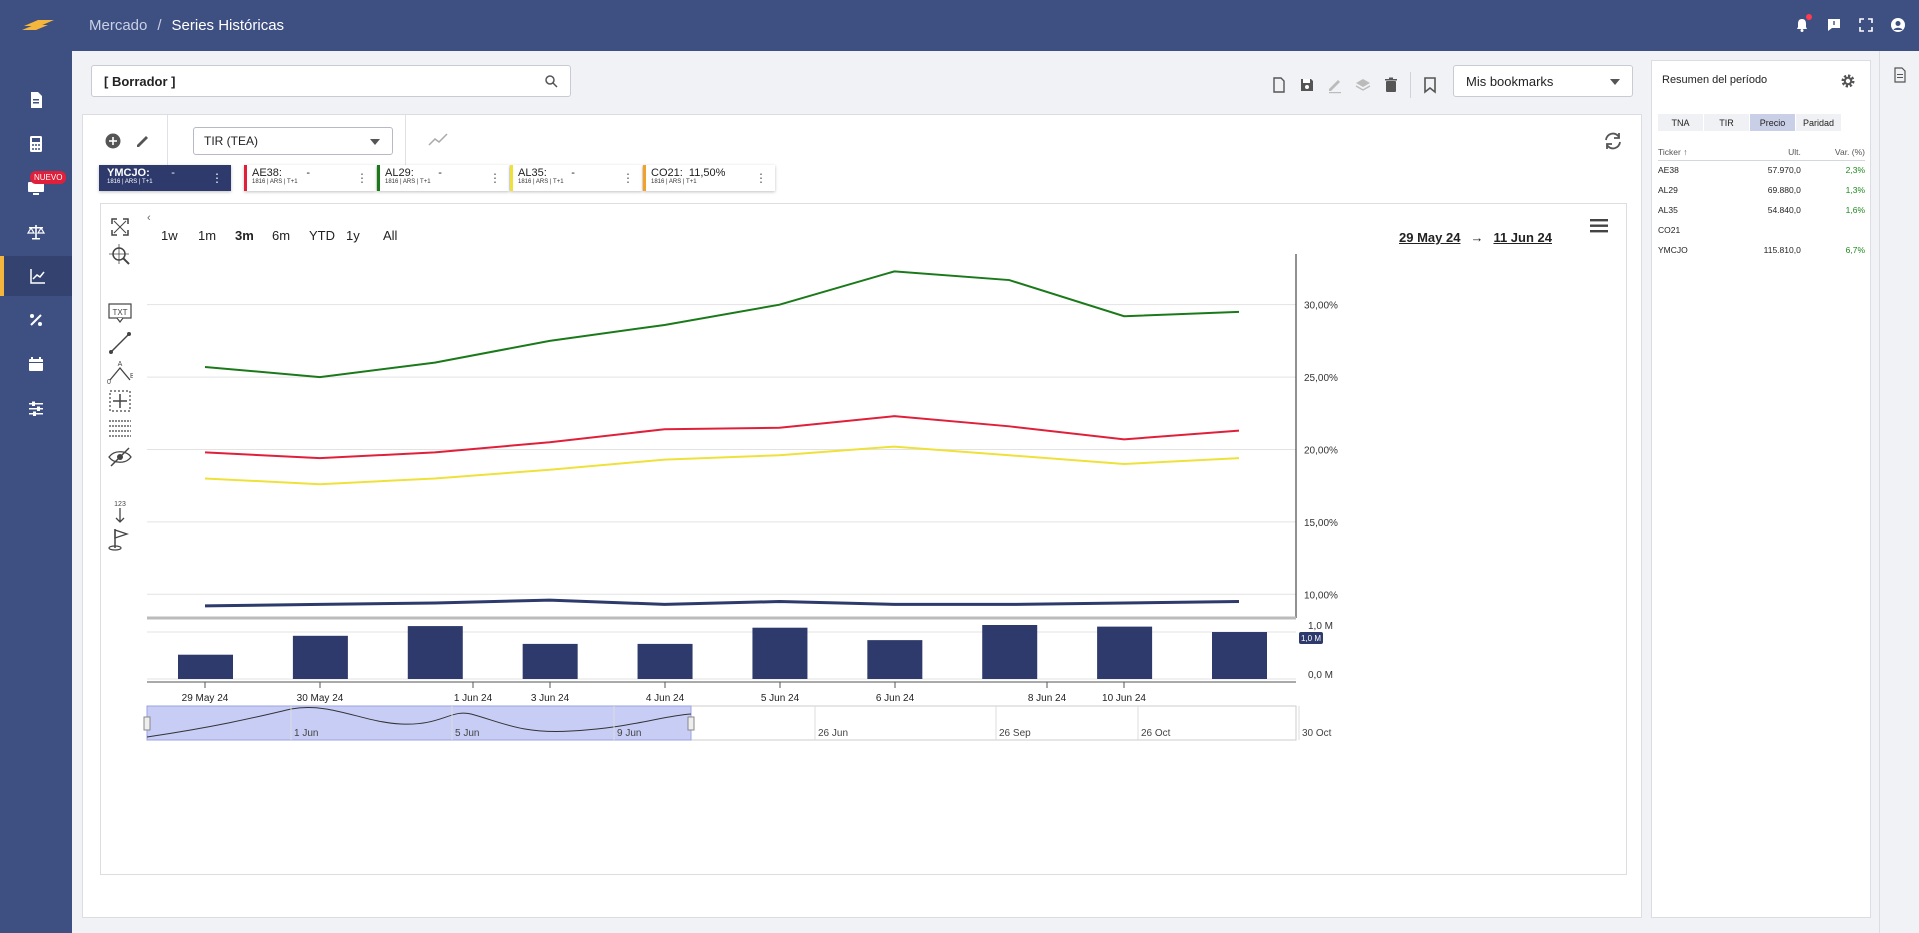  What do you see at coordinates (165, 178) in the screenshot?
I see `ticker-chip-ymcjo: YMCJO: - 1816 | ARS | T+1 ⋮` at bounding box center [165, 178].